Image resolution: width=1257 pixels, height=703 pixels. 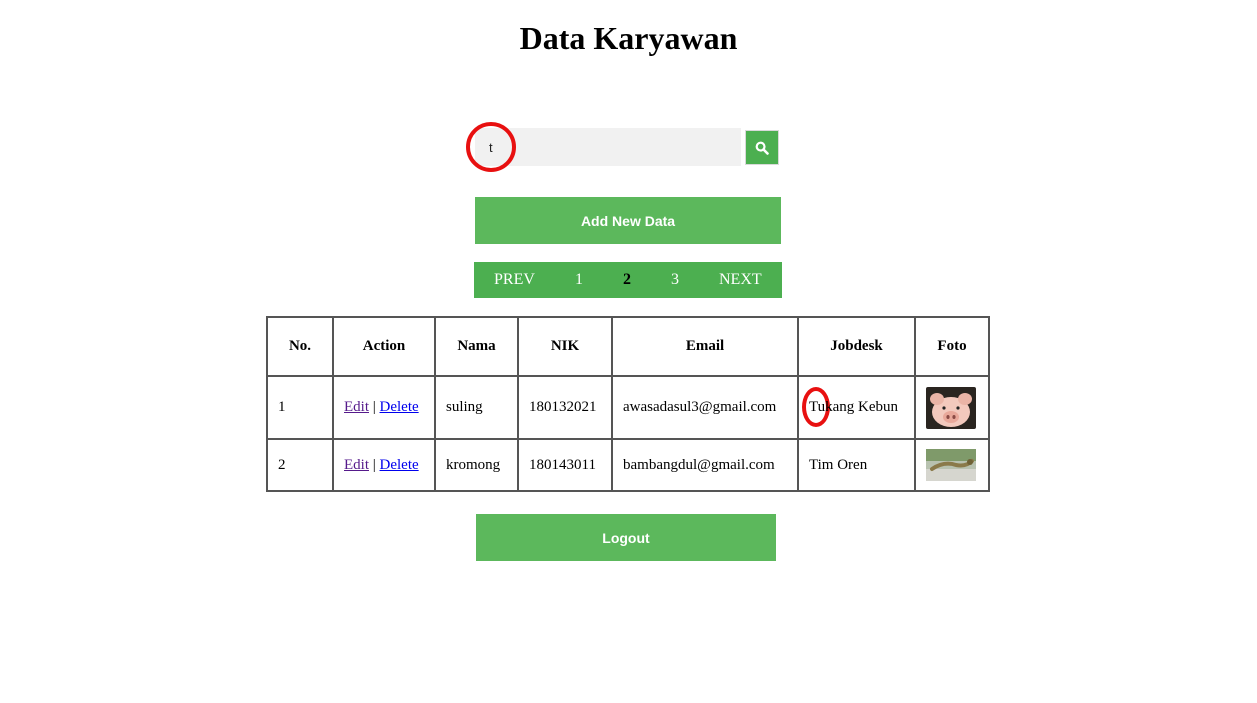 I want to click on lizard-photo, so click(x=951, y=465).